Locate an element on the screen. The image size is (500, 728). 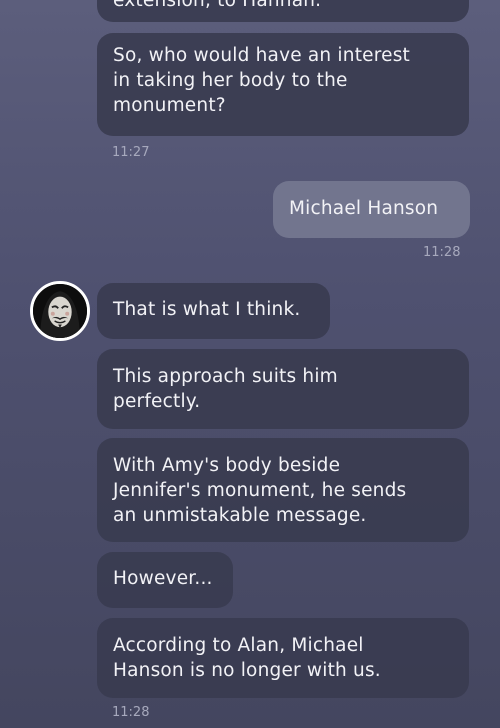
contact-avatar is located at coordinates (60, 311).